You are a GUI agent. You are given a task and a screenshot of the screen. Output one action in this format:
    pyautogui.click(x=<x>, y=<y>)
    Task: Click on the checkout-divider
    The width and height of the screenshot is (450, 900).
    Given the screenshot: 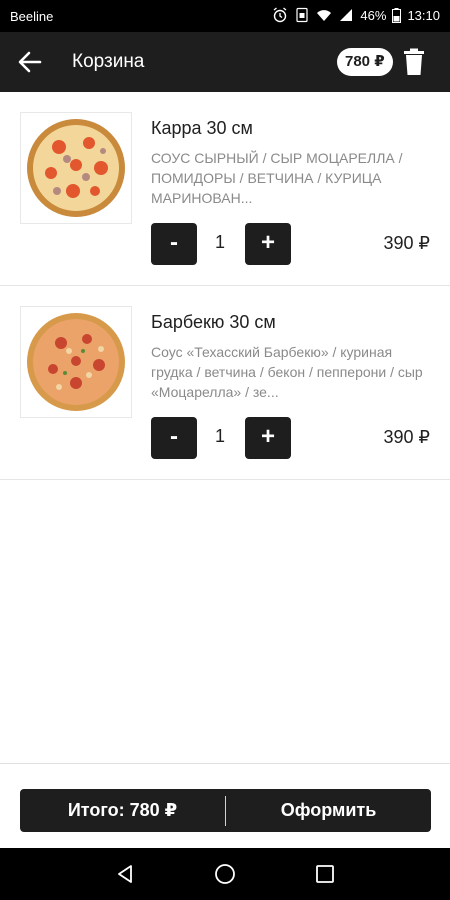 What is the action you would take?
    pyautogui.click(x=225, y=810)
    